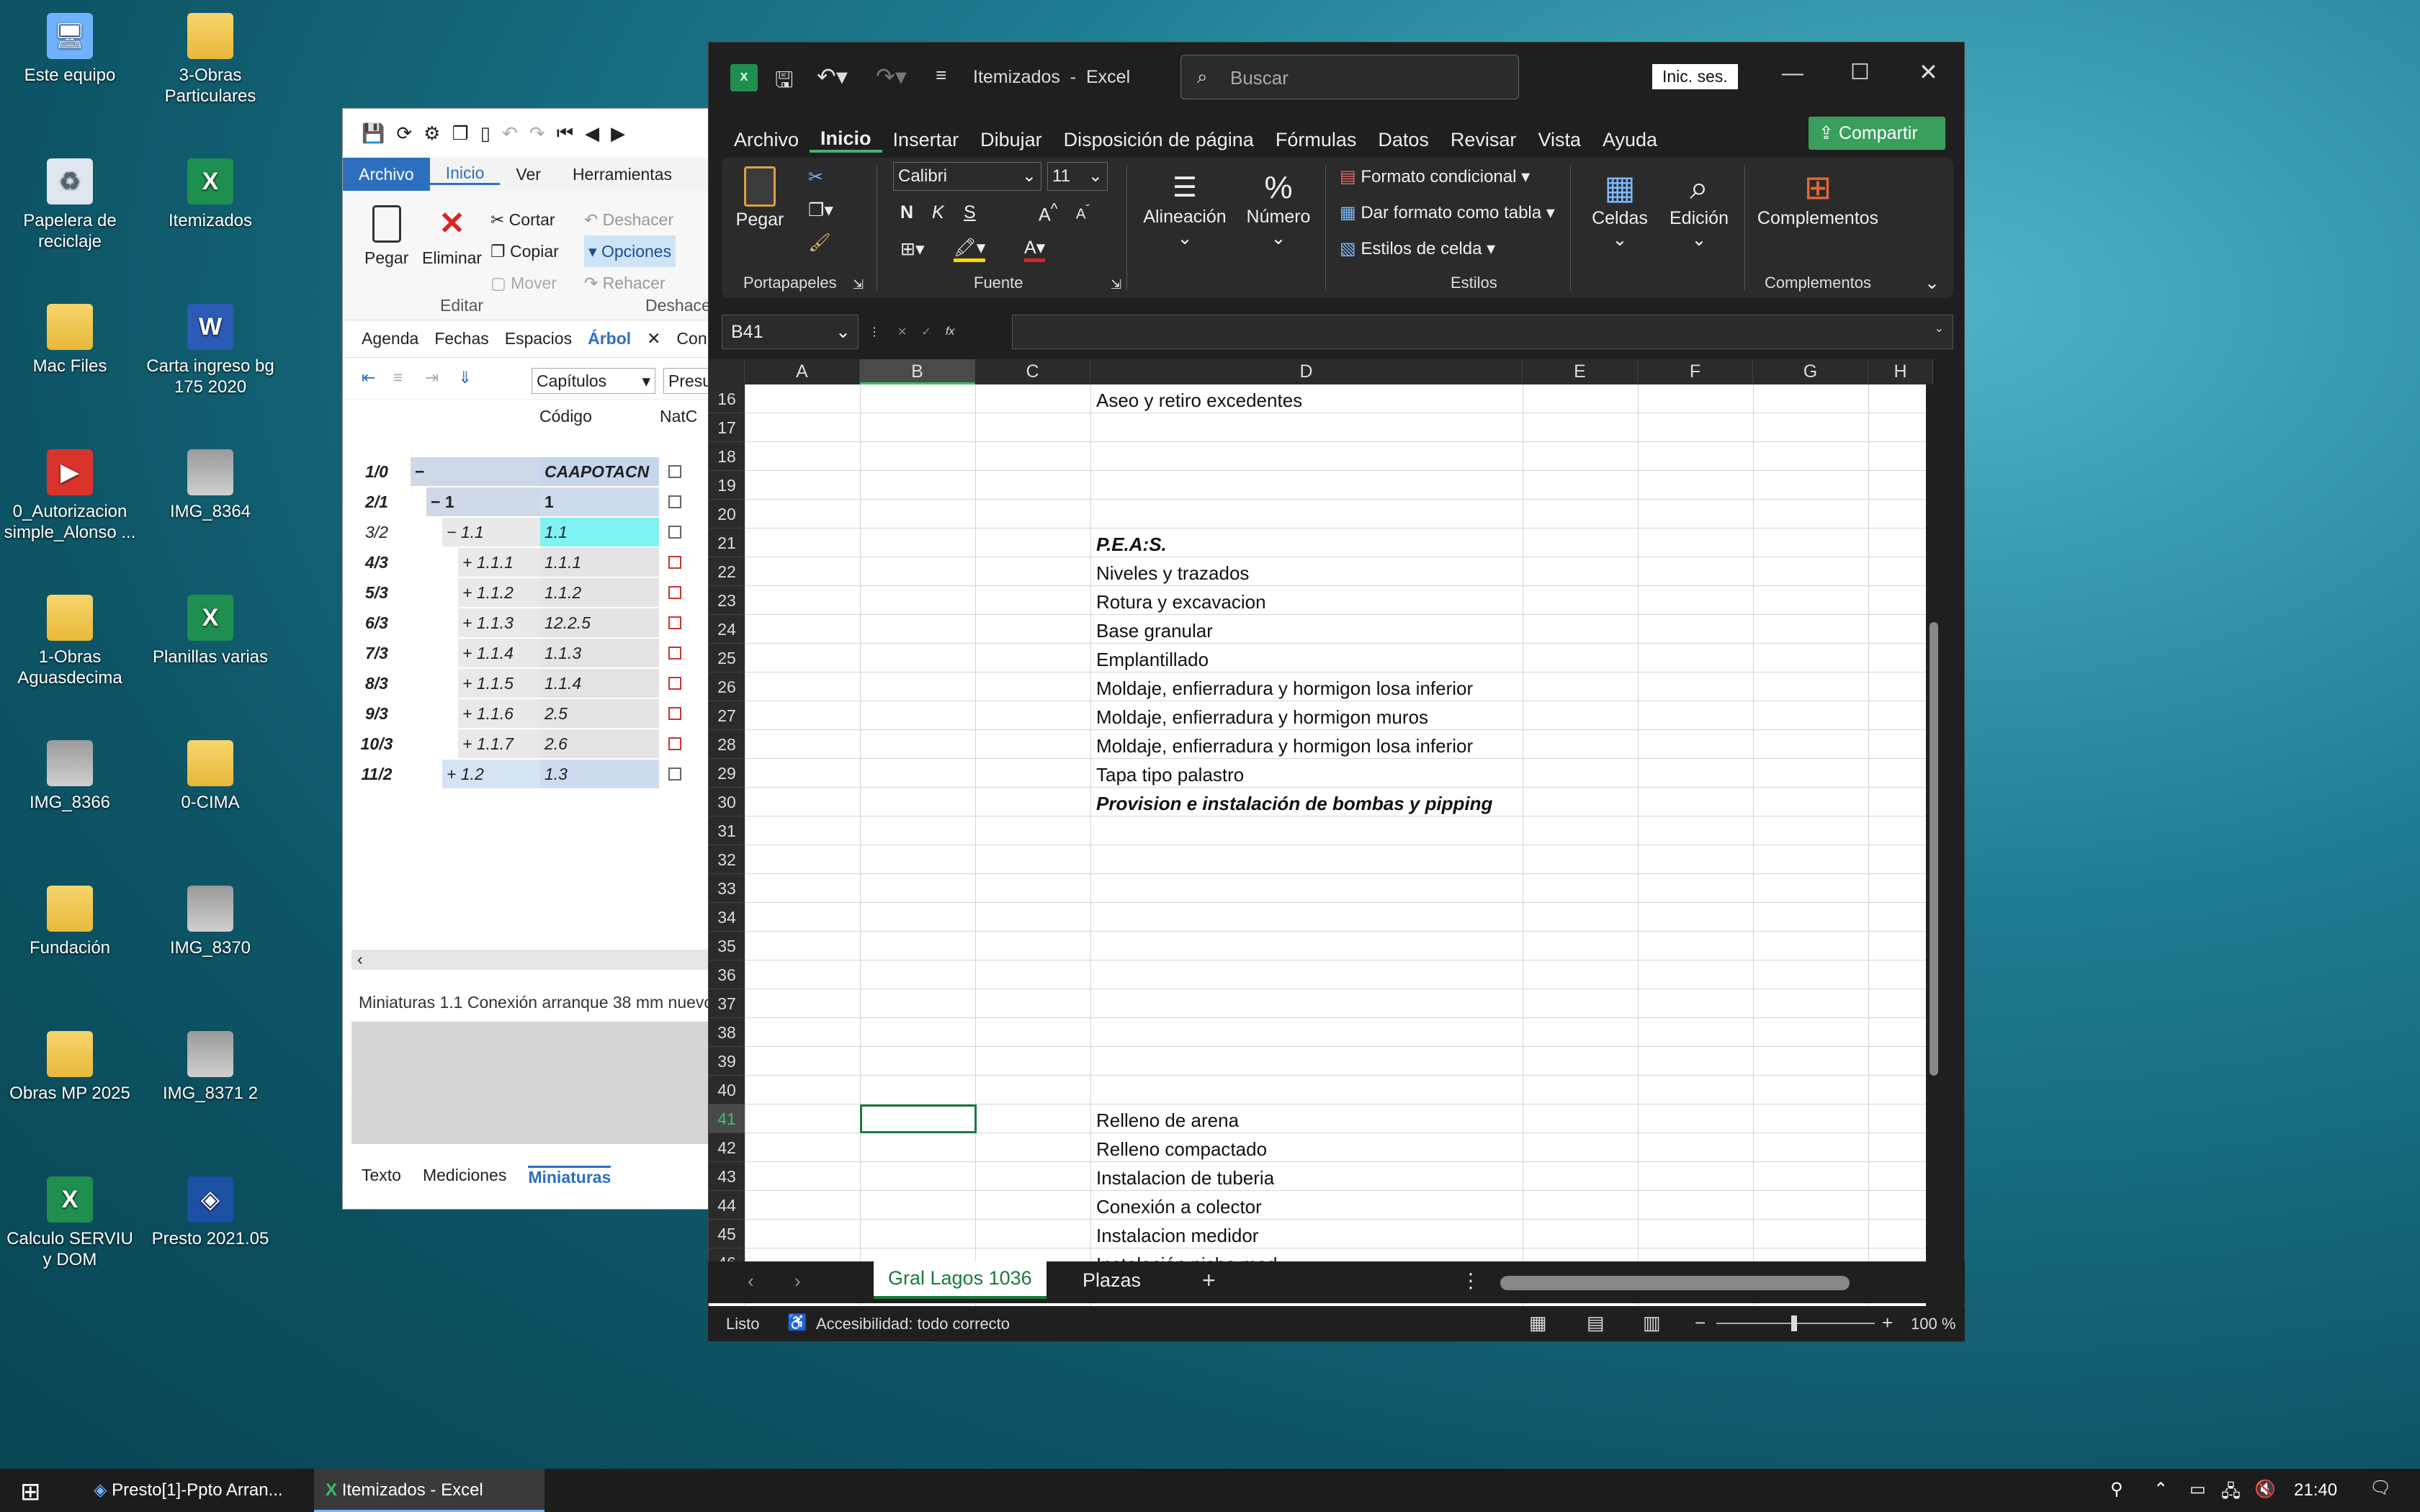  What do you see at coordinates (913, 1324) in the screenshot?
I see `accessibility-status: Accesibilidad: todo correcto` at bounding box center [913, 1324].